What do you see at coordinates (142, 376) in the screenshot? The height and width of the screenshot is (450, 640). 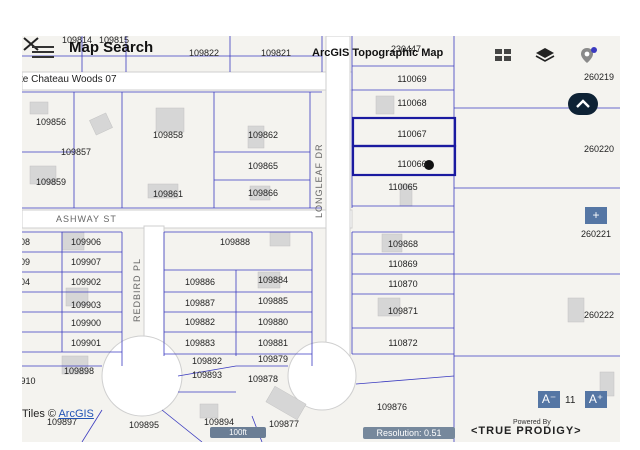 I see `cul-de-sac-west` at bounding box center [142, 376].